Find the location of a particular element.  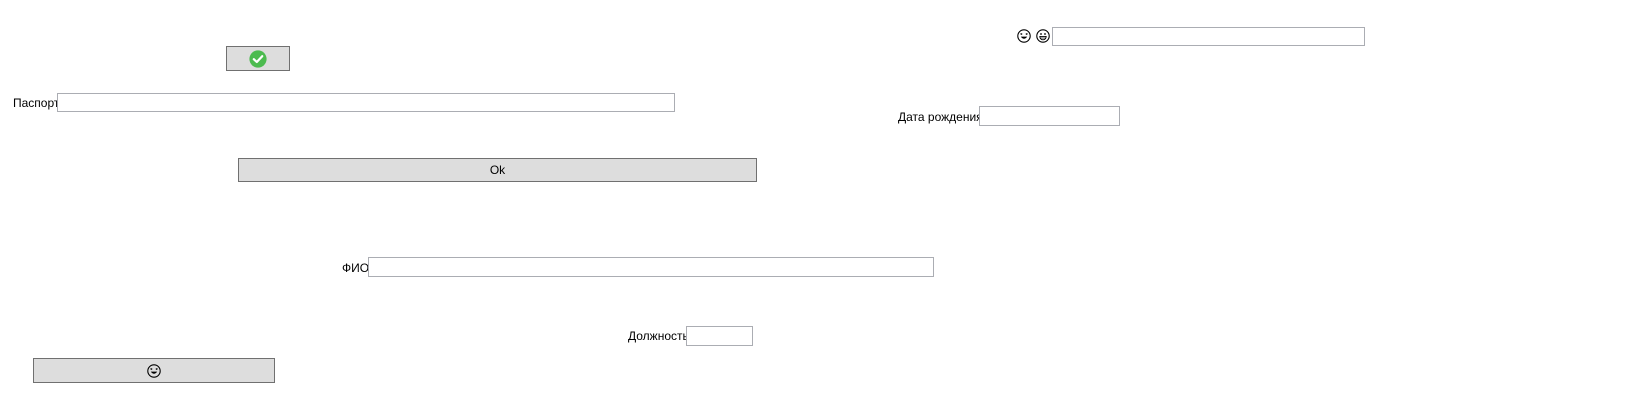

check-circle-icon is located at coordinates (258, 58).